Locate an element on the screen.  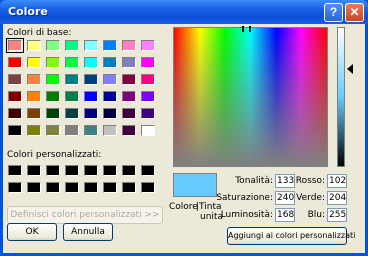
hue-label: Tonalità: is located at coordinates (254, 181).